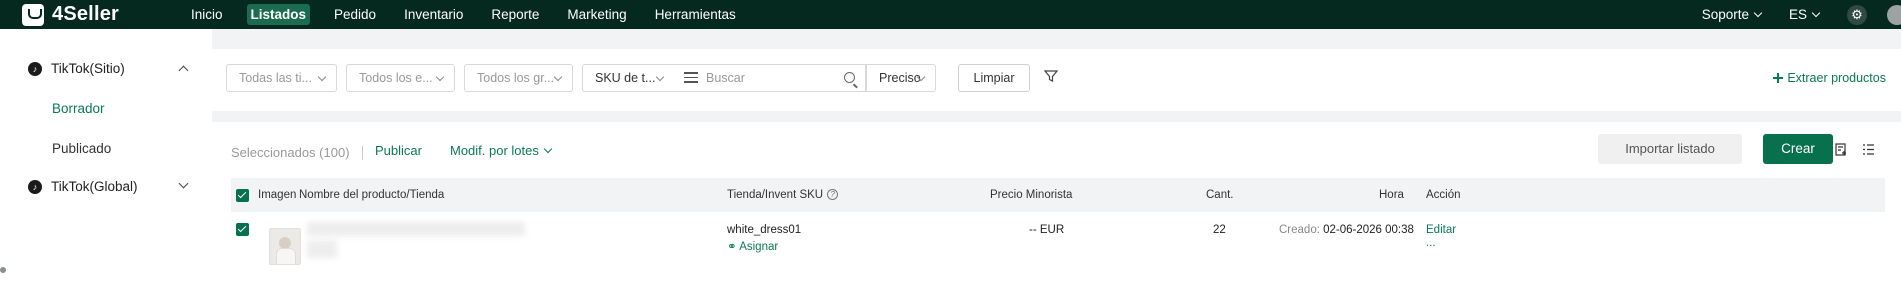  What do you see at coordinates (733, 247) in the screenshot?
I see `link-icon: ⚭` at bounding box center [733, 247].